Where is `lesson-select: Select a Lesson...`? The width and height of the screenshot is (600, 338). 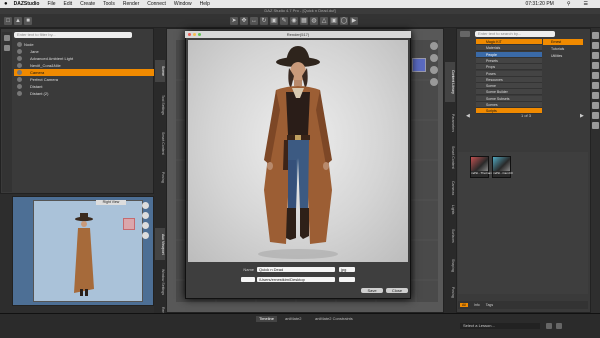
lesson-select: Select a Lesson... is located at coordinates (500, 326).